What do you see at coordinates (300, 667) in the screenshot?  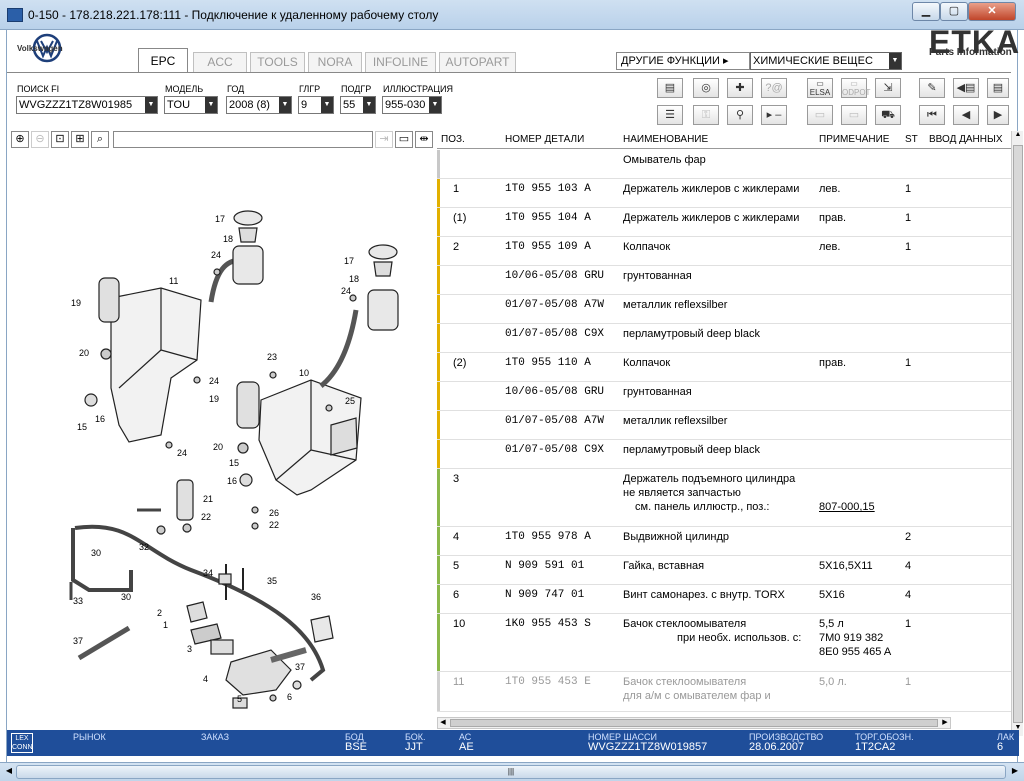 I see `callout-37b: 37` at bounding box center [300, 667].